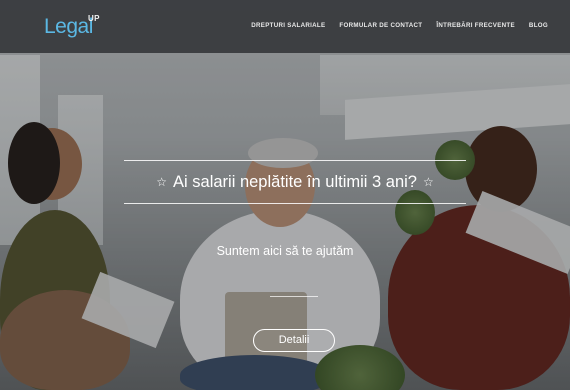  I want to click on star-icon-left: ☆, so click(162, 182).